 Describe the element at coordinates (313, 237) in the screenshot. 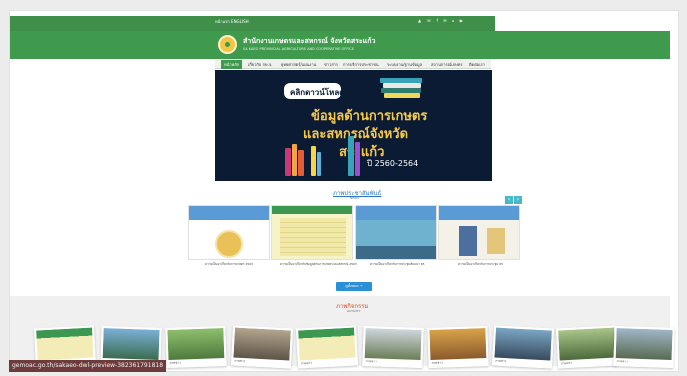

I see `infographic-block` at that location.